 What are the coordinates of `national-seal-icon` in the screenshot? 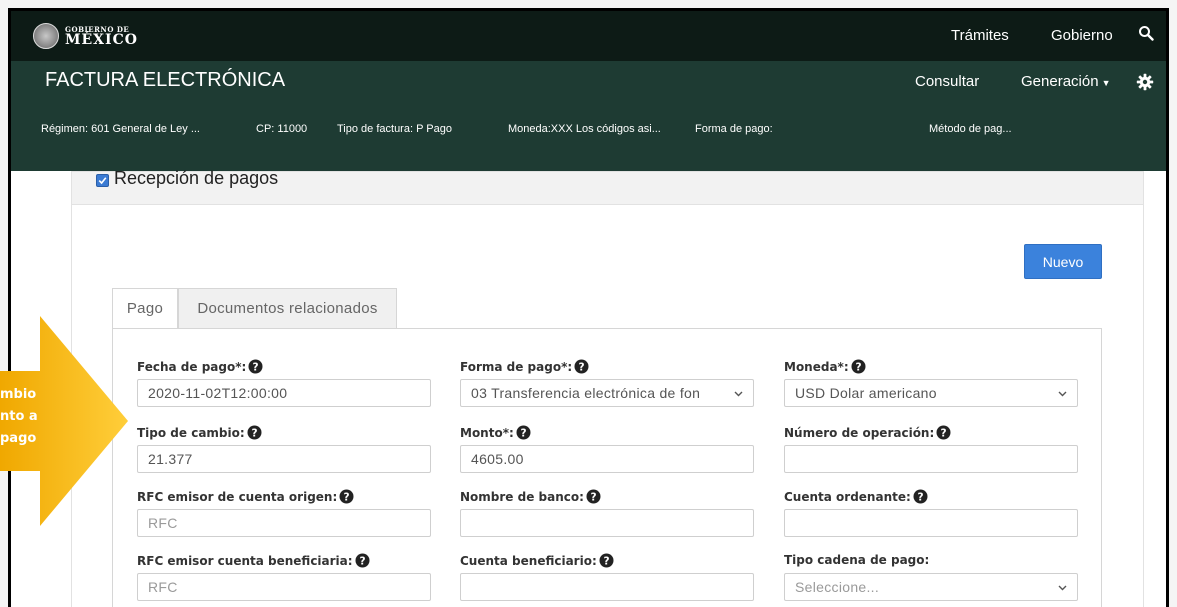 It's located at (46, 36).